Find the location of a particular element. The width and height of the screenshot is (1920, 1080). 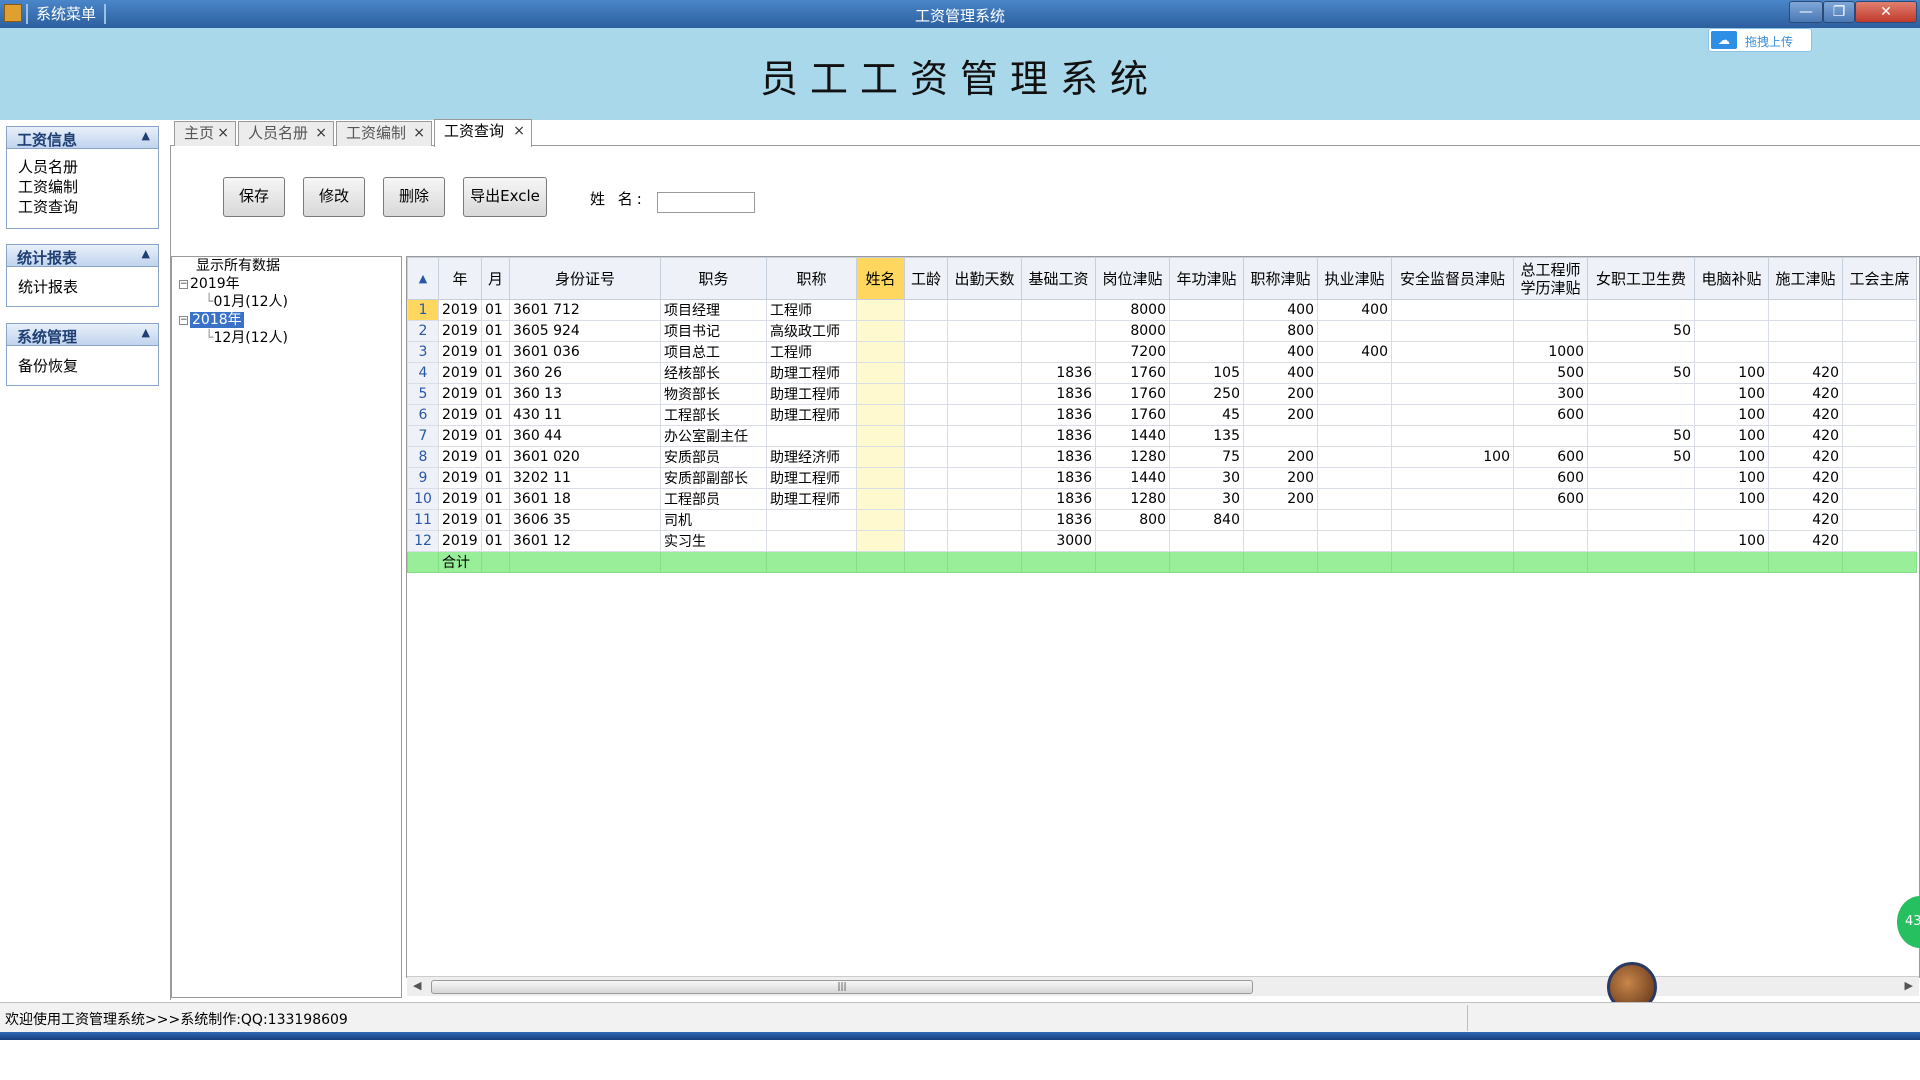

grid-header-cell: 职称 is located at coordinates (811, 278).